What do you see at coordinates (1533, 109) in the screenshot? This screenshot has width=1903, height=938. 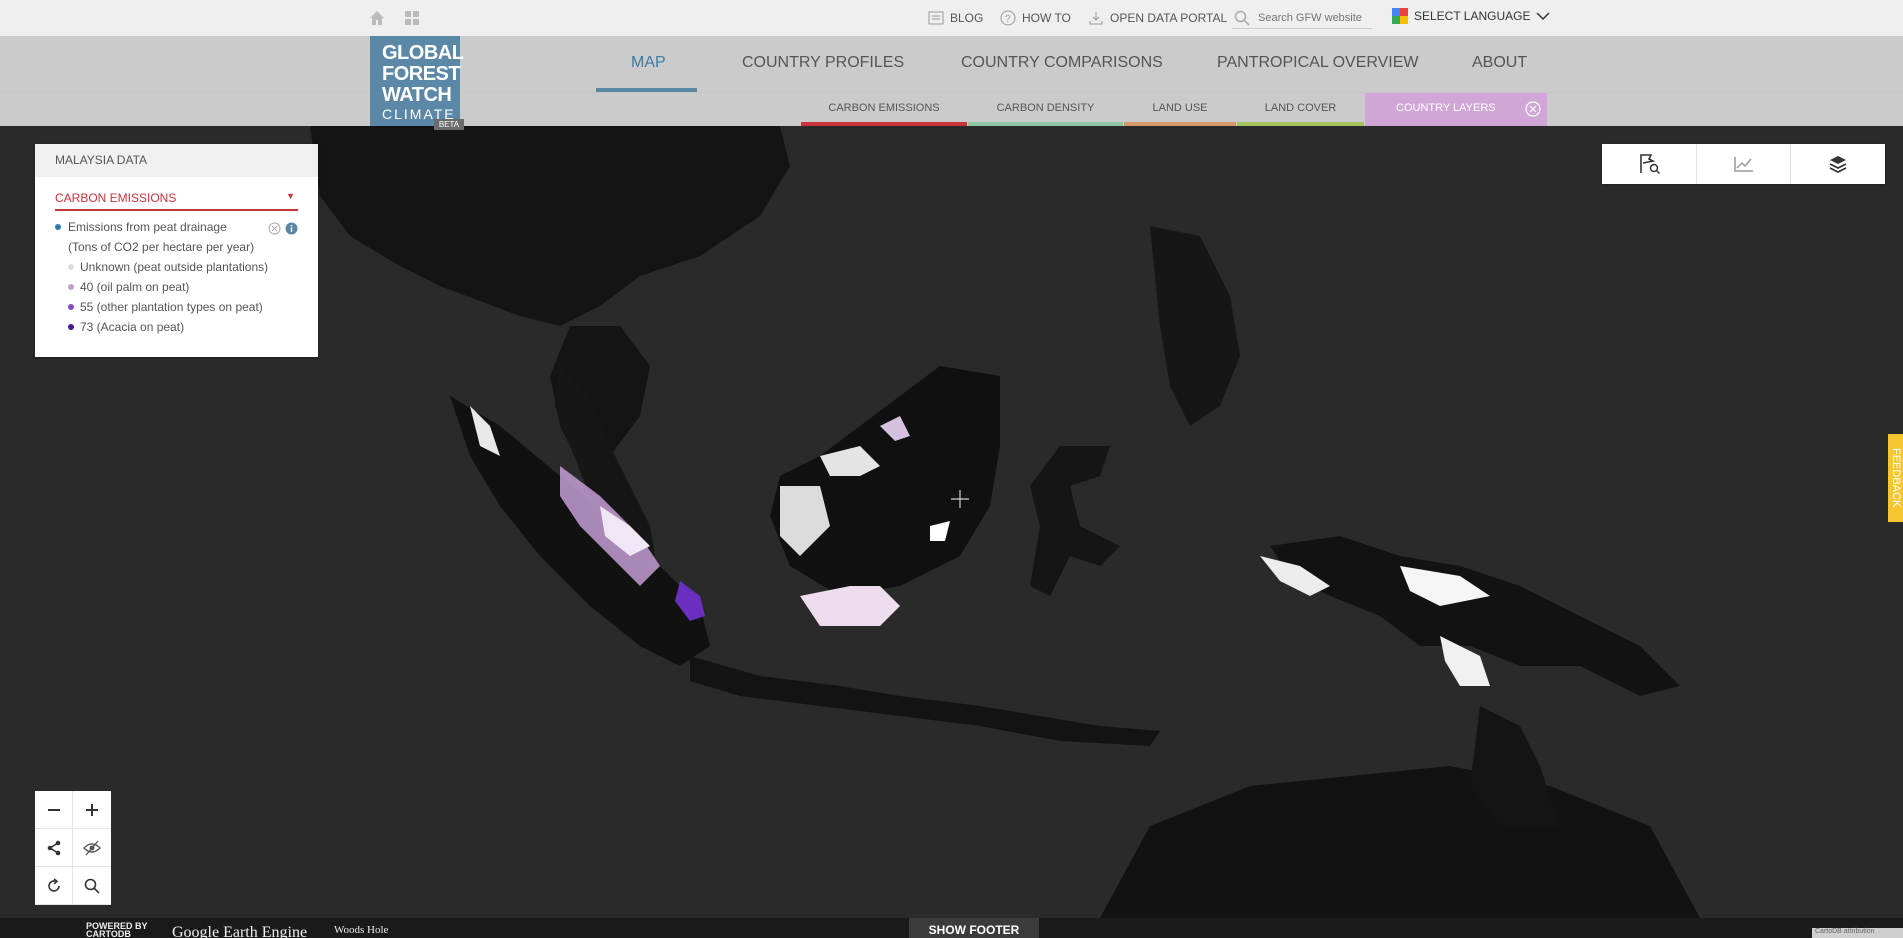 I see `close-icon` at bounding box center [1533, 109].